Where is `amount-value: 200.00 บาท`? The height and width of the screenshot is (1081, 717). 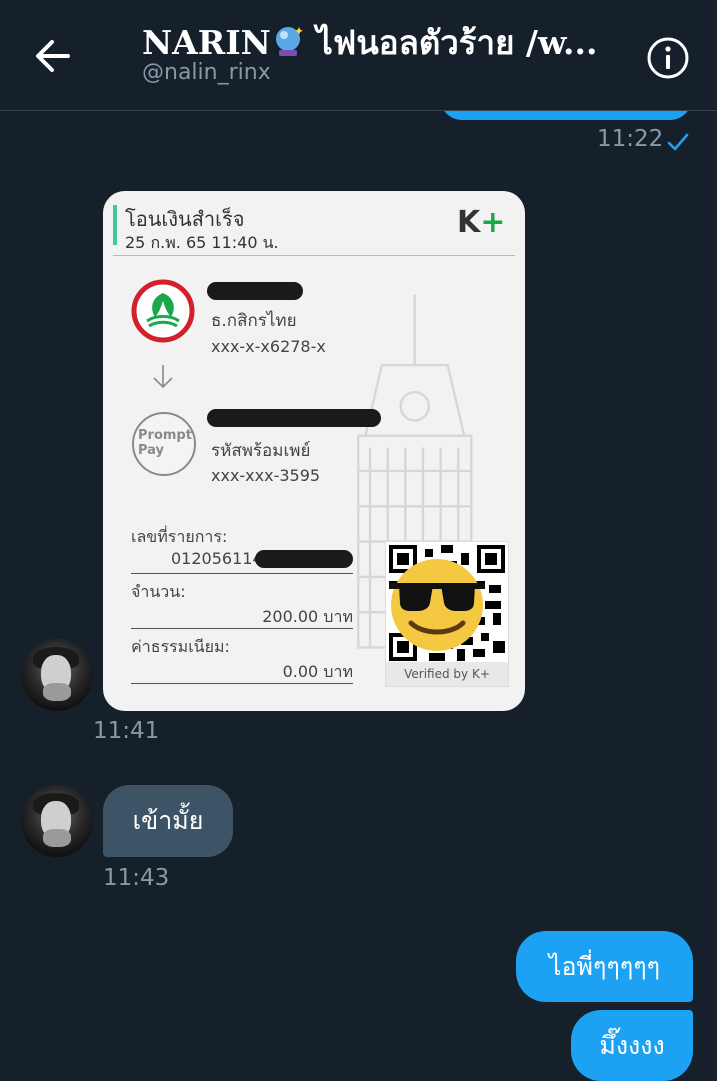
amount-value: 200.00 บาท is located at coordinates (307, 616).